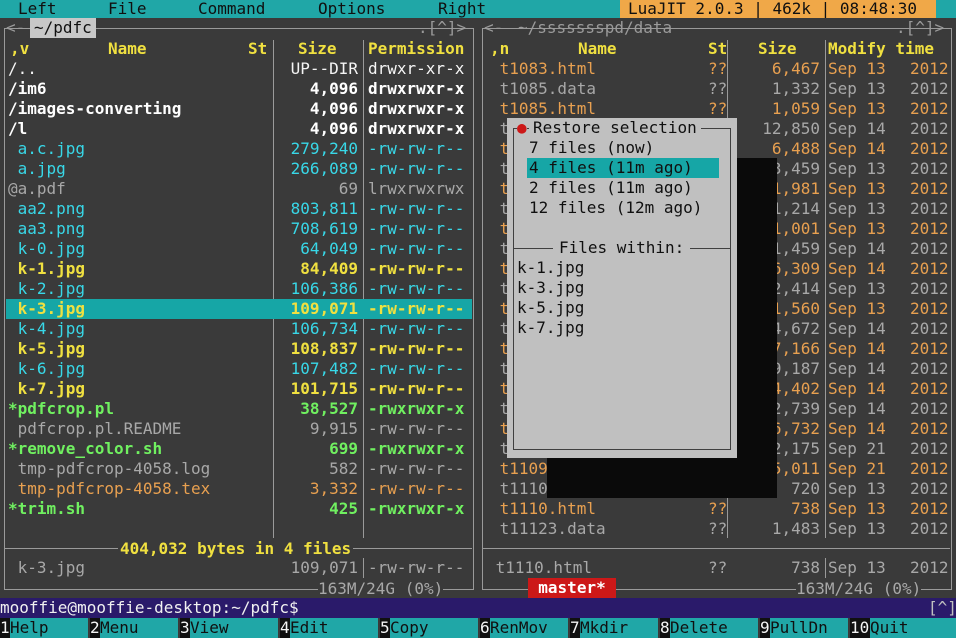 This screenshot has height=638, width=956. What do you see at coordinates (63, 28) in the screenshot?
I see `left-path: ~/pdfc` at bounding box center [63, 28].